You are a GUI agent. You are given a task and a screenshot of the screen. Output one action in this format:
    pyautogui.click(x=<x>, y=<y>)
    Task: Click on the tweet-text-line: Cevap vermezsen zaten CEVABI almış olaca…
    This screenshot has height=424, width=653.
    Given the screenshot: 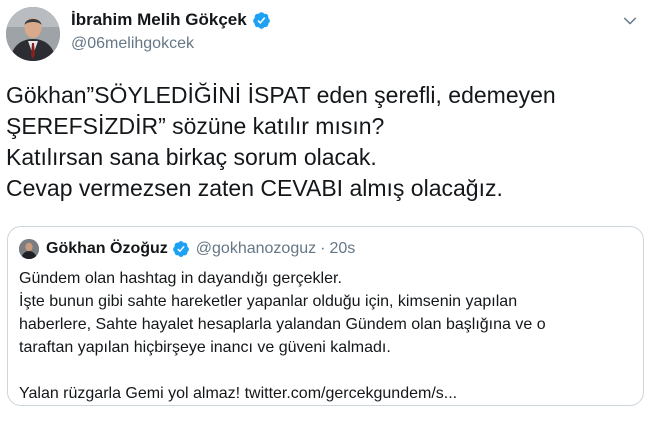 What is the action you would take?
    pyautogui.click(x=254, y=188)
    